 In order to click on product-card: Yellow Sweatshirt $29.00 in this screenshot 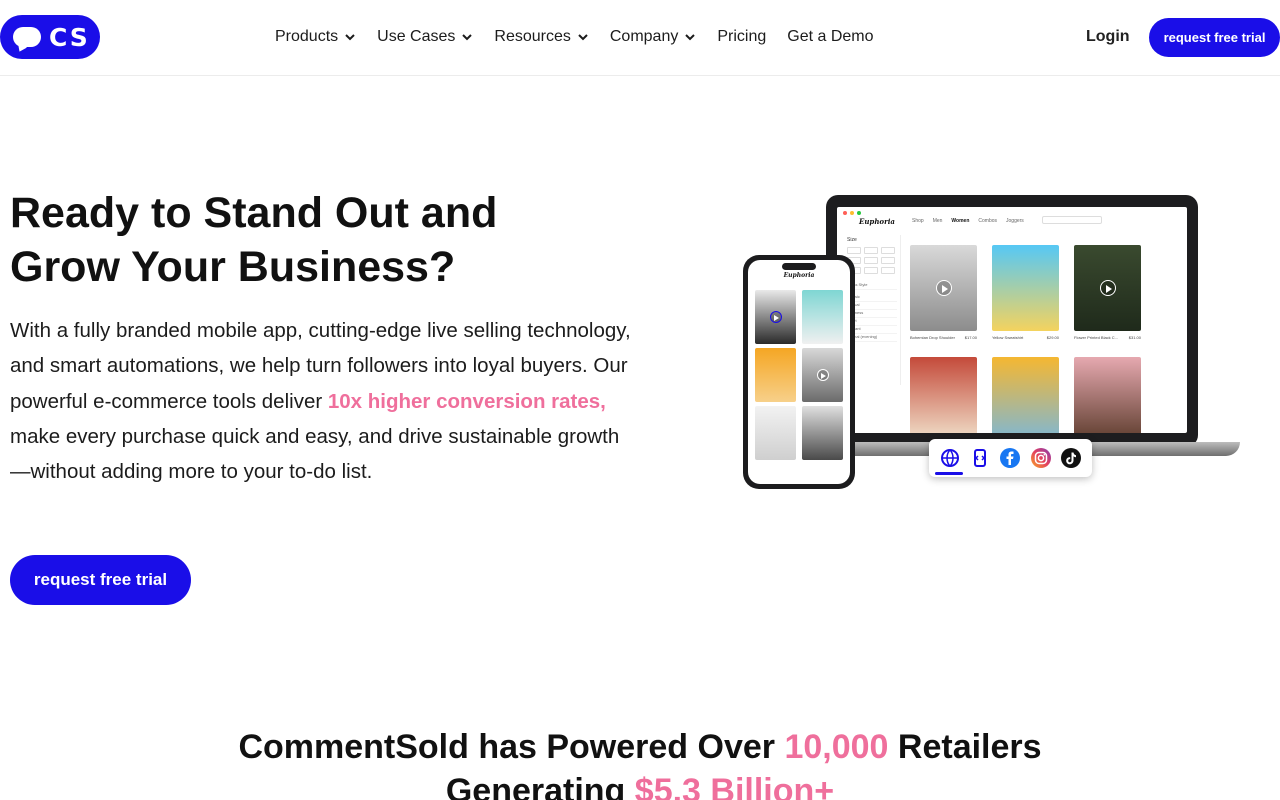, I will do `click(1025, 295)`.